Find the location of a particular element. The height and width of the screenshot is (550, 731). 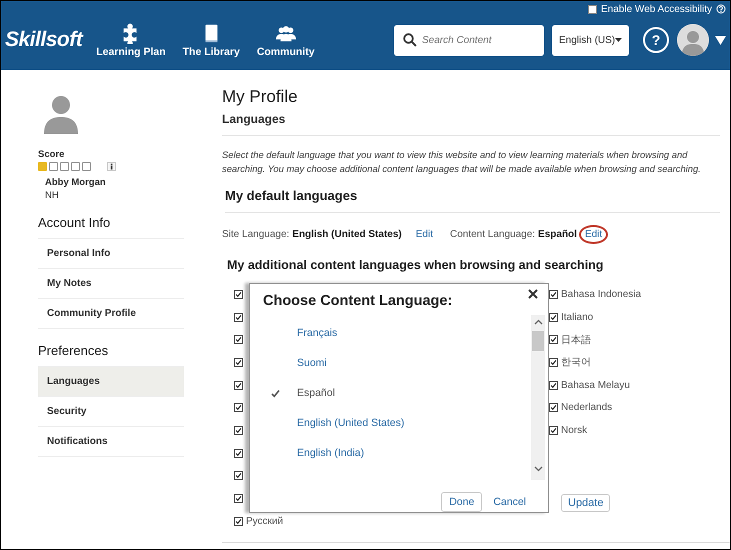

dialog-title: Choose Content Language: is located at coordinates (358, 301).